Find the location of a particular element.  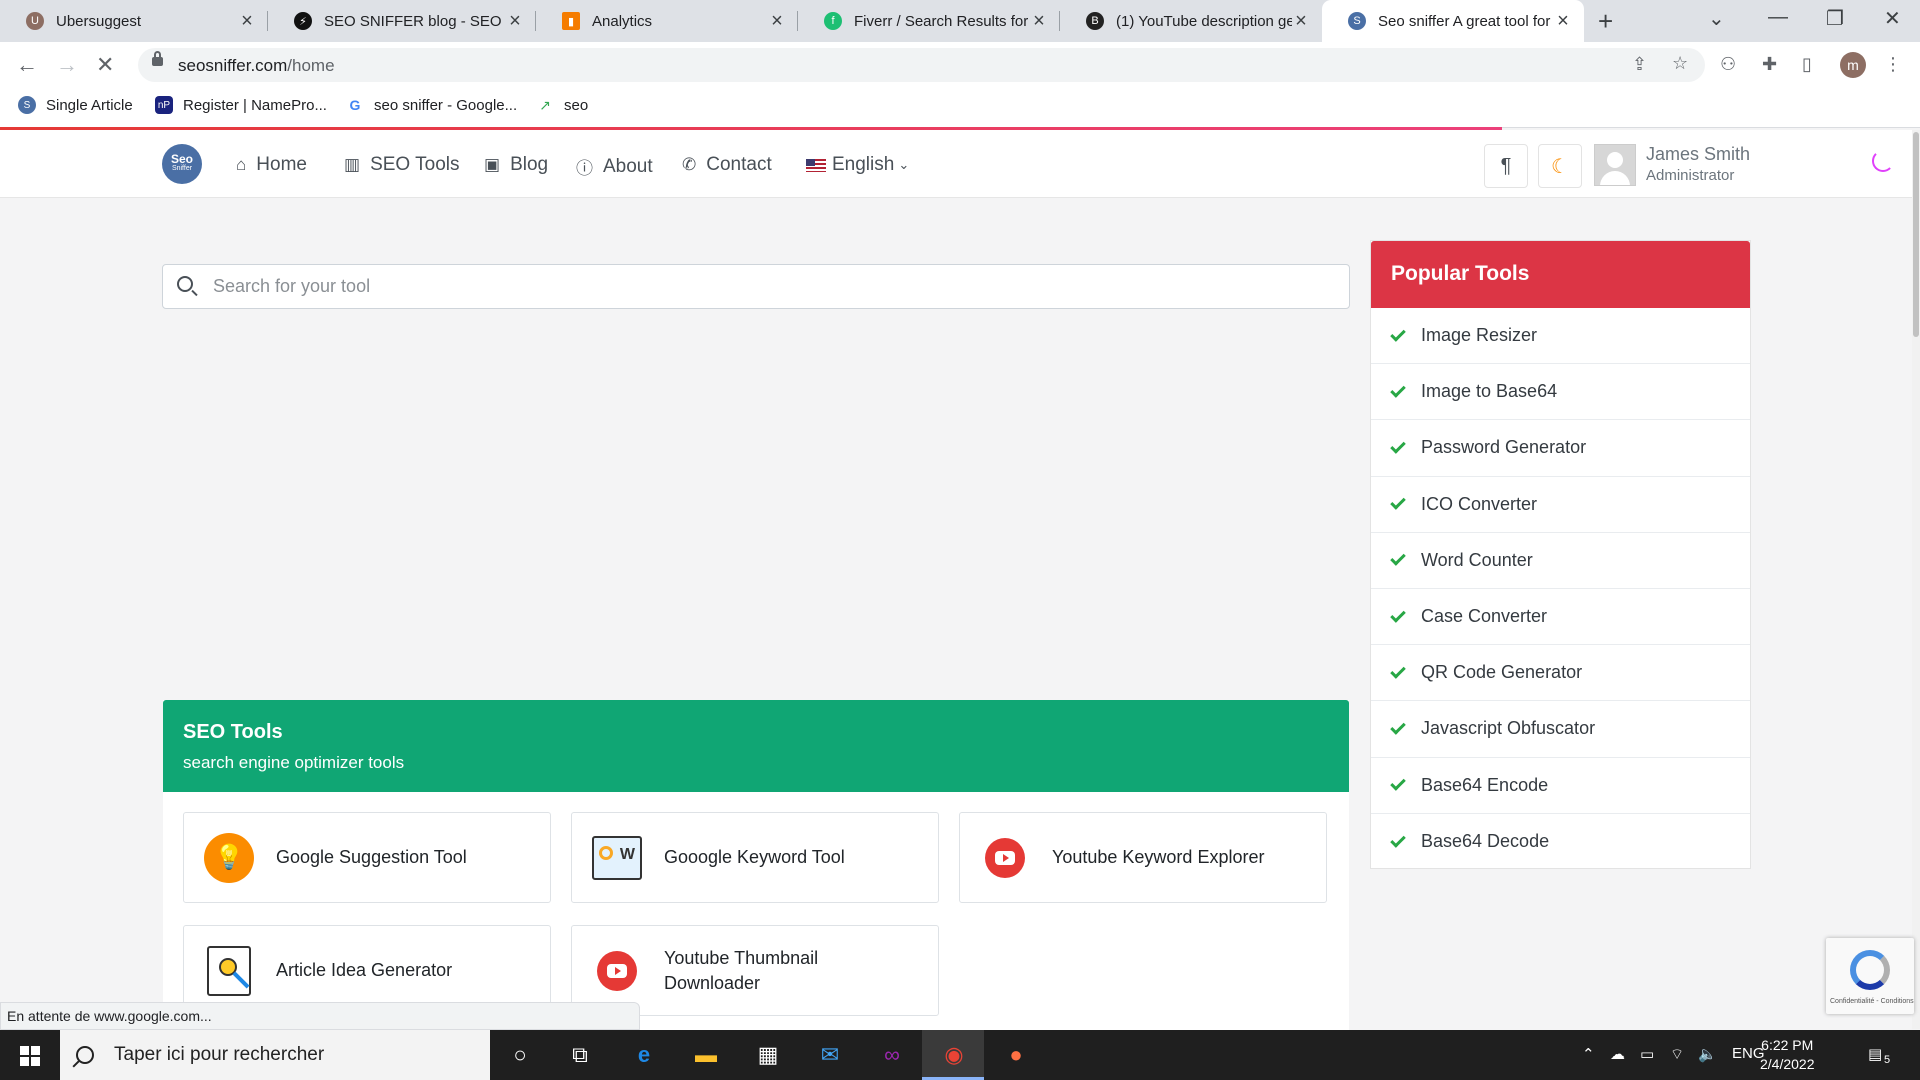

visual-studio-icon: ∞ is located at coordinates (892, 1055).